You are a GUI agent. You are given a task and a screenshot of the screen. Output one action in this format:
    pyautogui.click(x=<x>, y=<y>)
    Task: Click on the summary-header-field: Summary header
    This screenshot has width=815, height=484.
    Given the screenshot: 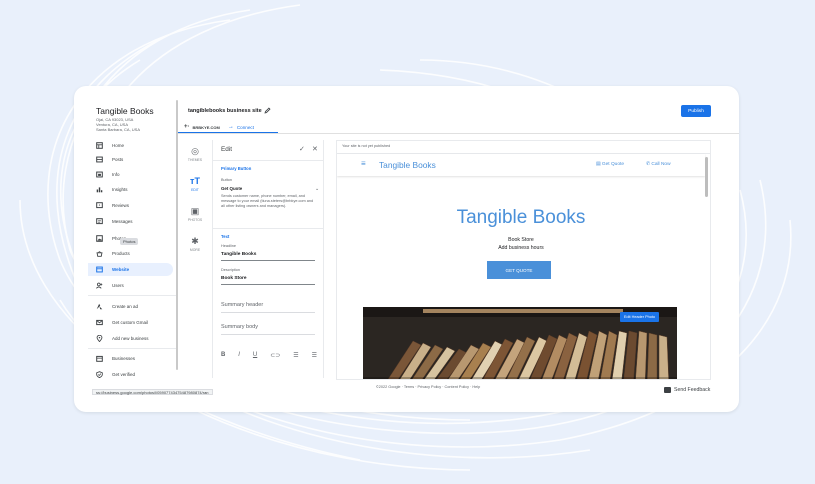 What is the action you would take?
    pyautogui.click(x=242, y=305)
    